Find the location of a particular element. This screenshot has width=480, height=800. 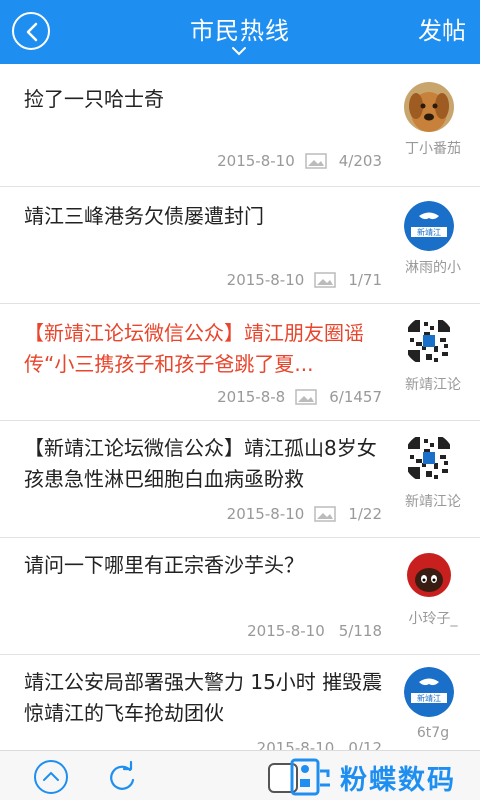

refresh-icon is located at coordinates (122, 778).